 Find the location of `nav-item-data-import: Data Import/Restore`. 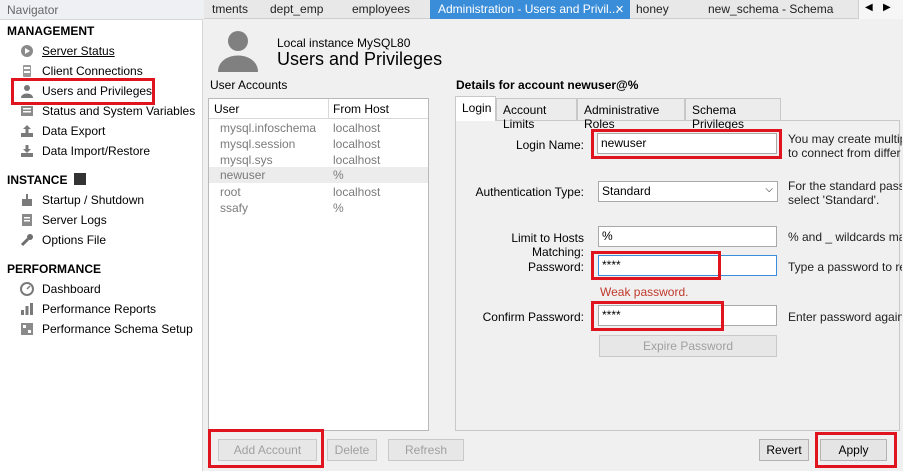

nav-item-data-import: Data Import/Restore is located at coordinates (85, 150).